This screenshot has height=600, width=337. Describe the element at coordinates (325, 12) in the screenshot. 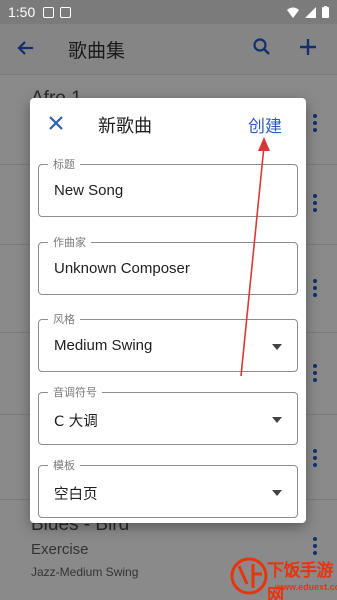

I see `battery-icon` at that location.